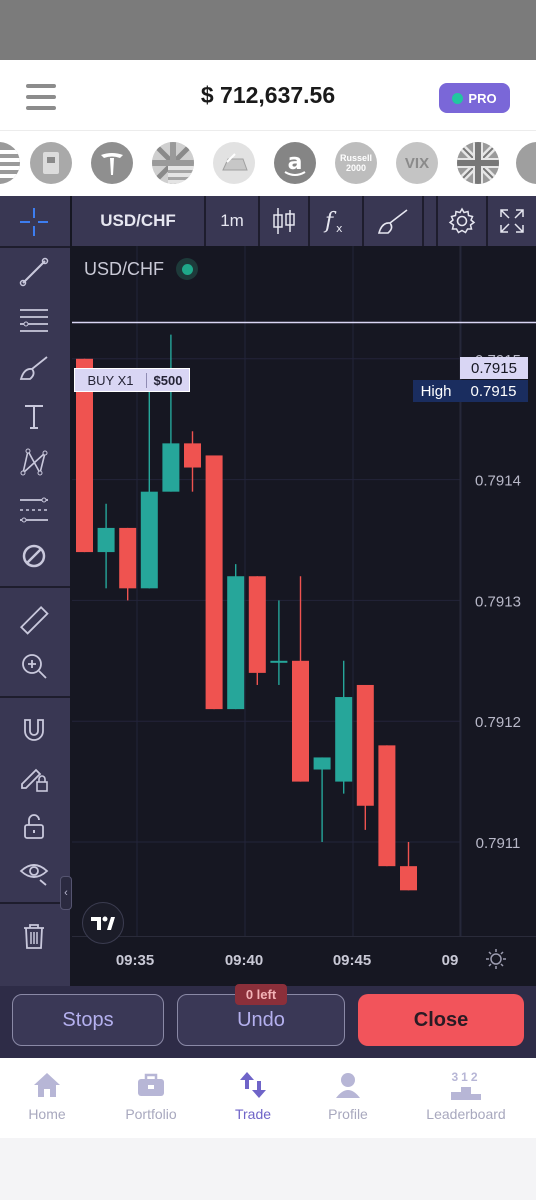  Describe the element at coordinates (393, 221) in the screenshot. I see `drawing-brush-icon` at that location.